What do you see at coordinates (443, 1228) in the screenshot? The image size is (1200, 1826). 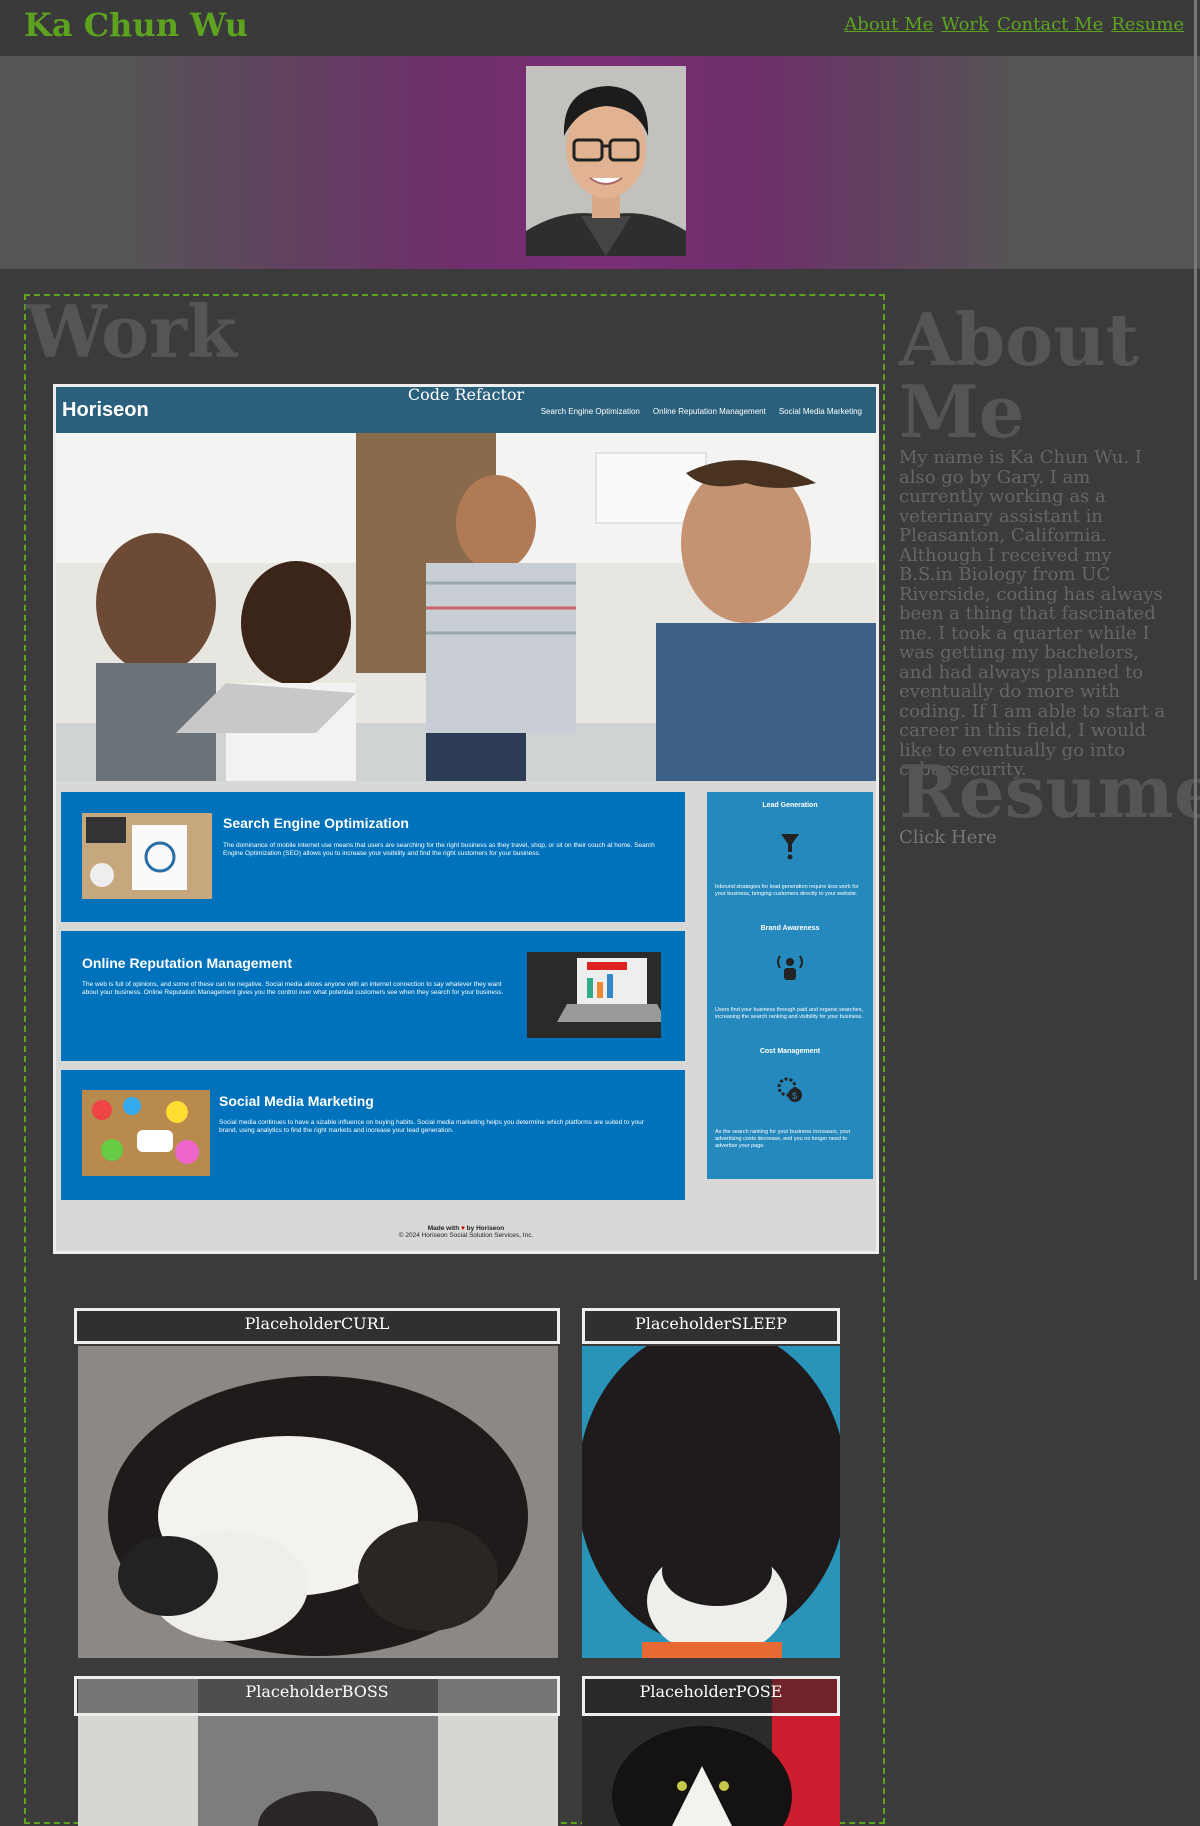 I see `footer-made-with: Made with` at bounding box center [443, 1228].